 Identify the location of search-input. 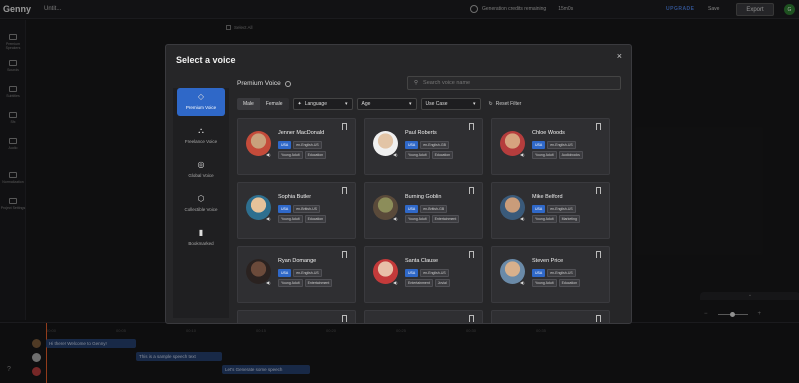
(513, 83).